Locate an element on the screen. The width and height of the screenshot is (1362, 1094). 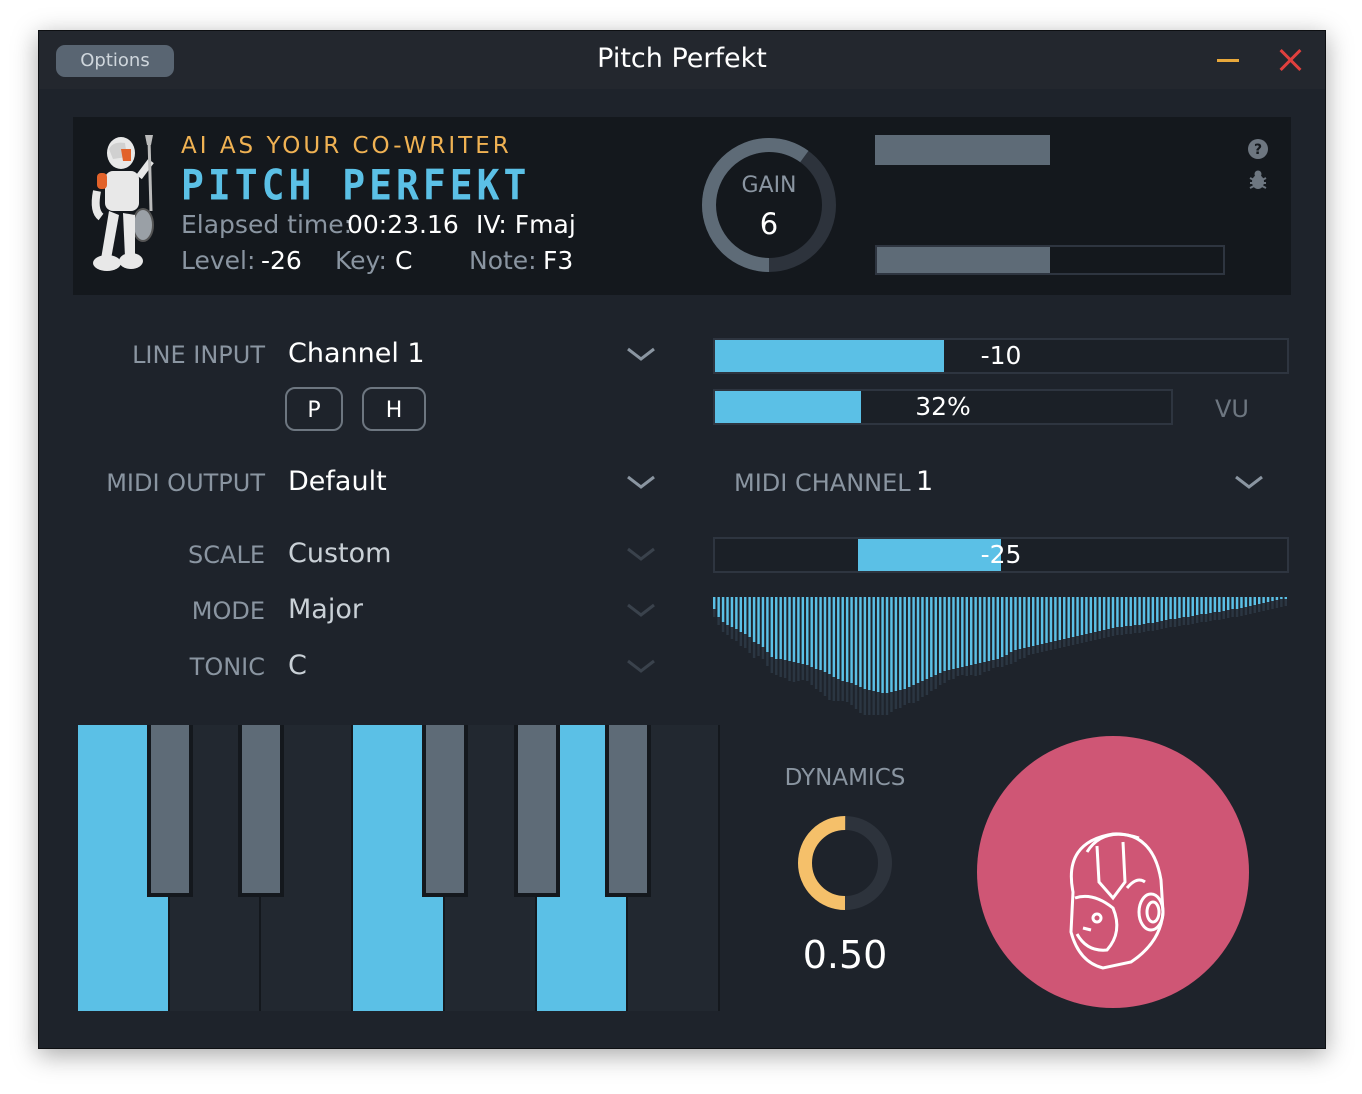
dynamics-value: 0.50 is located at coordinates (845, 955).